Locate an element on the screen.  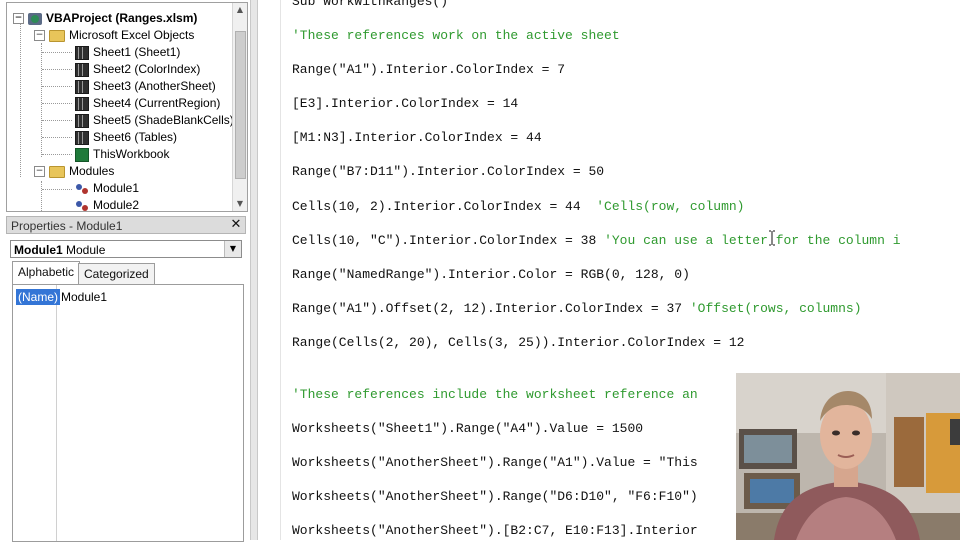
code-line: [E3].Interior.ColorIndex = 14 is located at coordinates (405, 103).